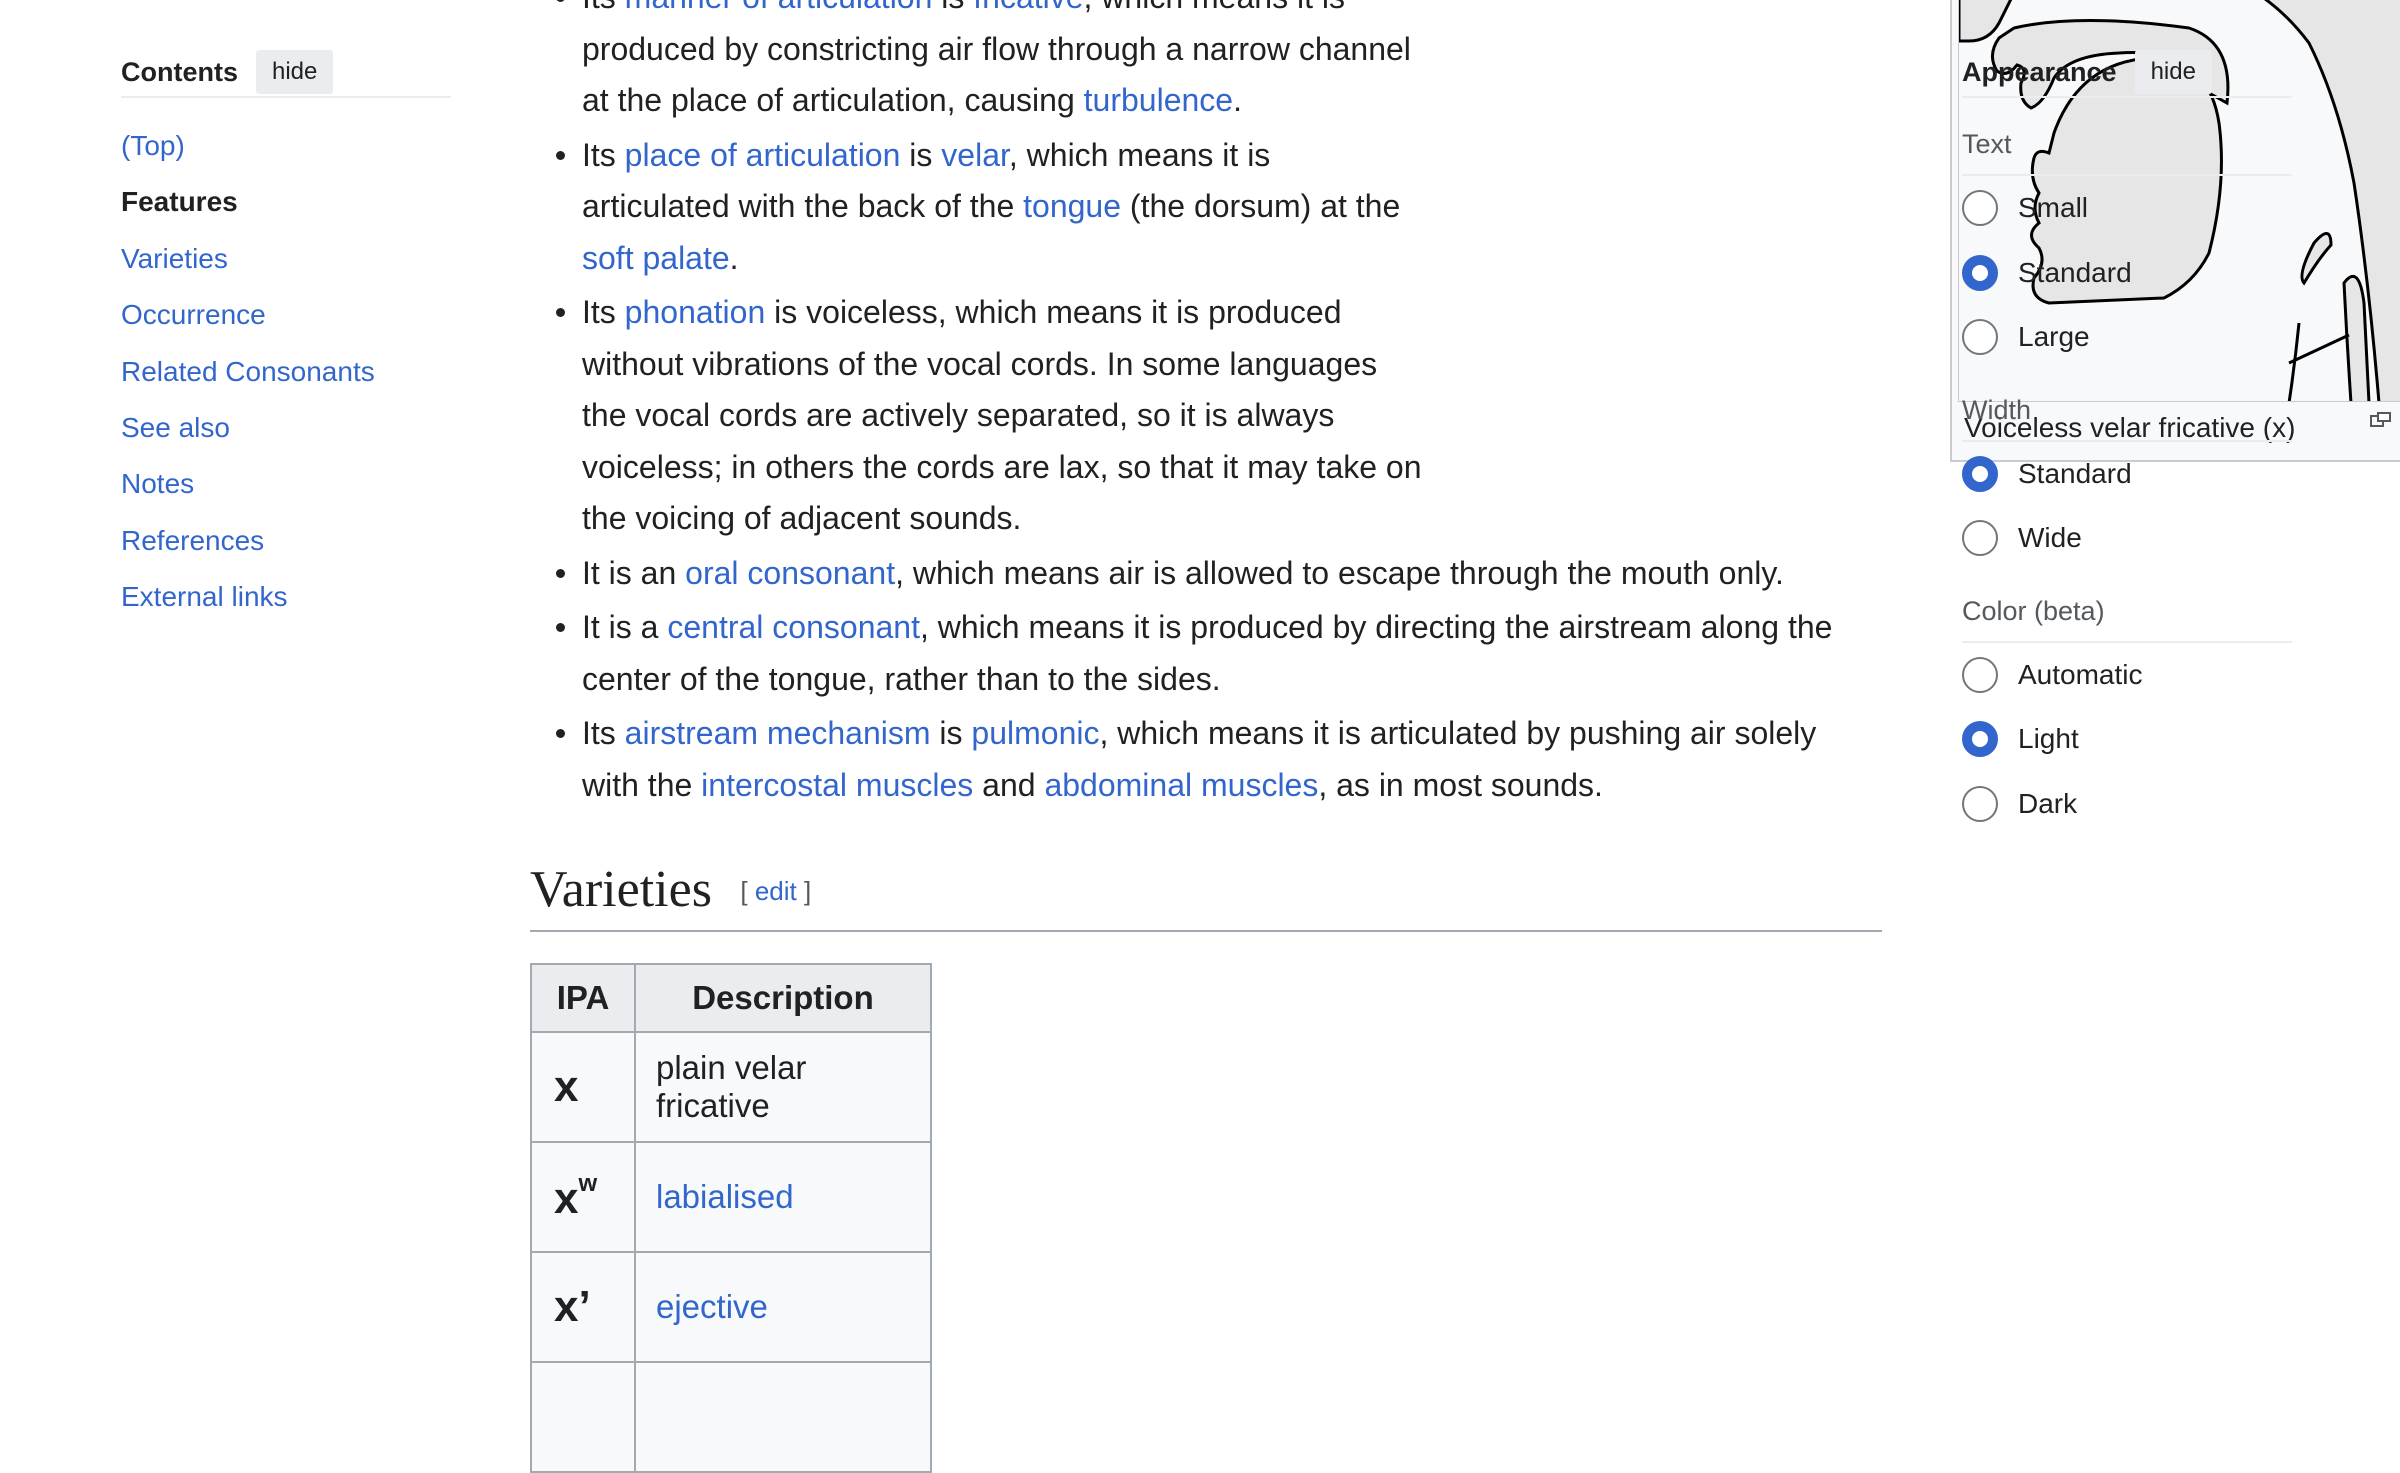 The image size is (2400, 1473). Describe the element at coordinates (286, 541) in the screenshot. I see `toc-item-references: References` at that location.